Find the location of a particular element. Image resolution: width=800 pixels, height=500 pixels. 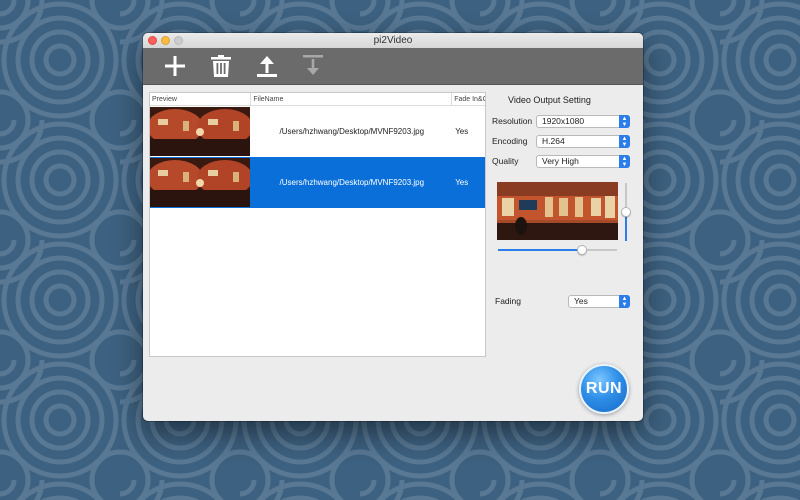

export-icon is located at coordinates (267, 66).